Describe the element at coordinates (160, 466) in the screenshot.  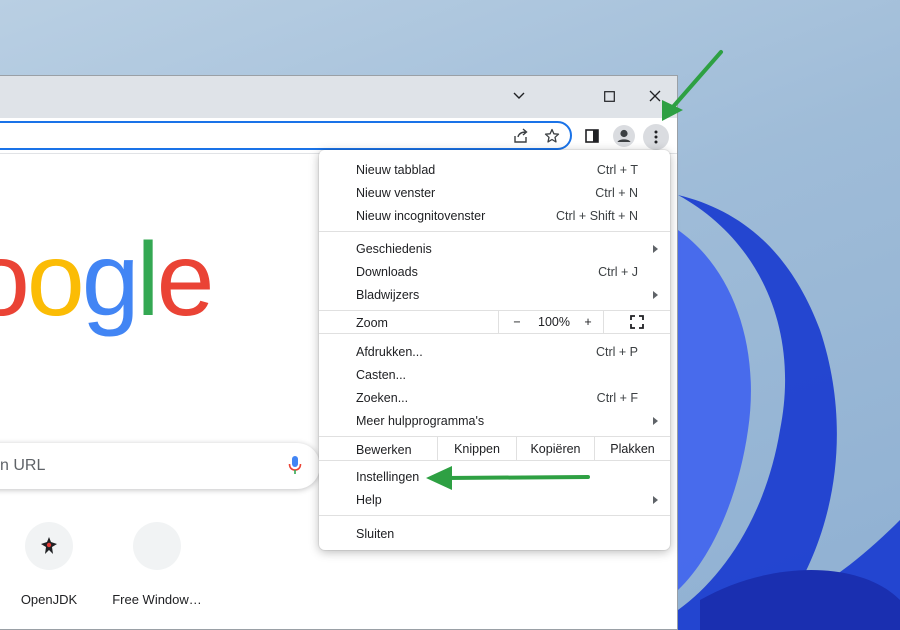
I see `search-box: n URL` at that location.